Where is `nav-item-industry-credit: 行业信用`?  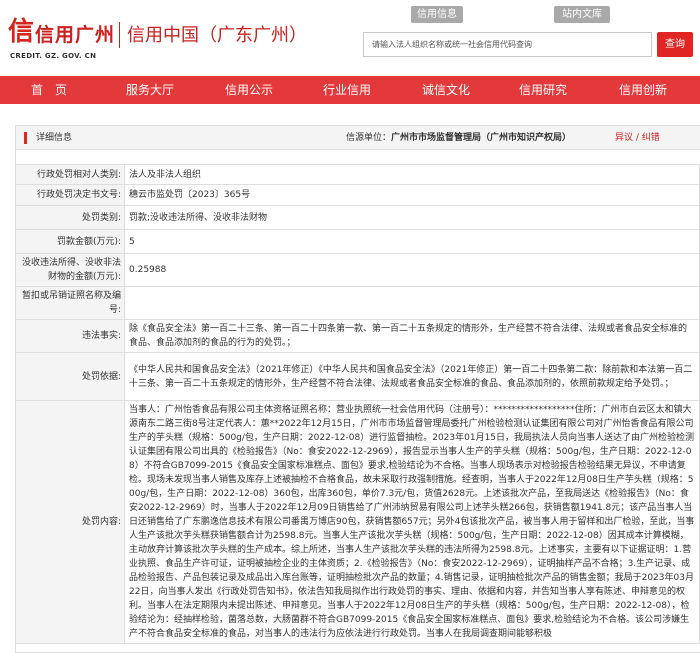
nav-item-industry-credit: 行业信用 is located at coordinates (347, 90).